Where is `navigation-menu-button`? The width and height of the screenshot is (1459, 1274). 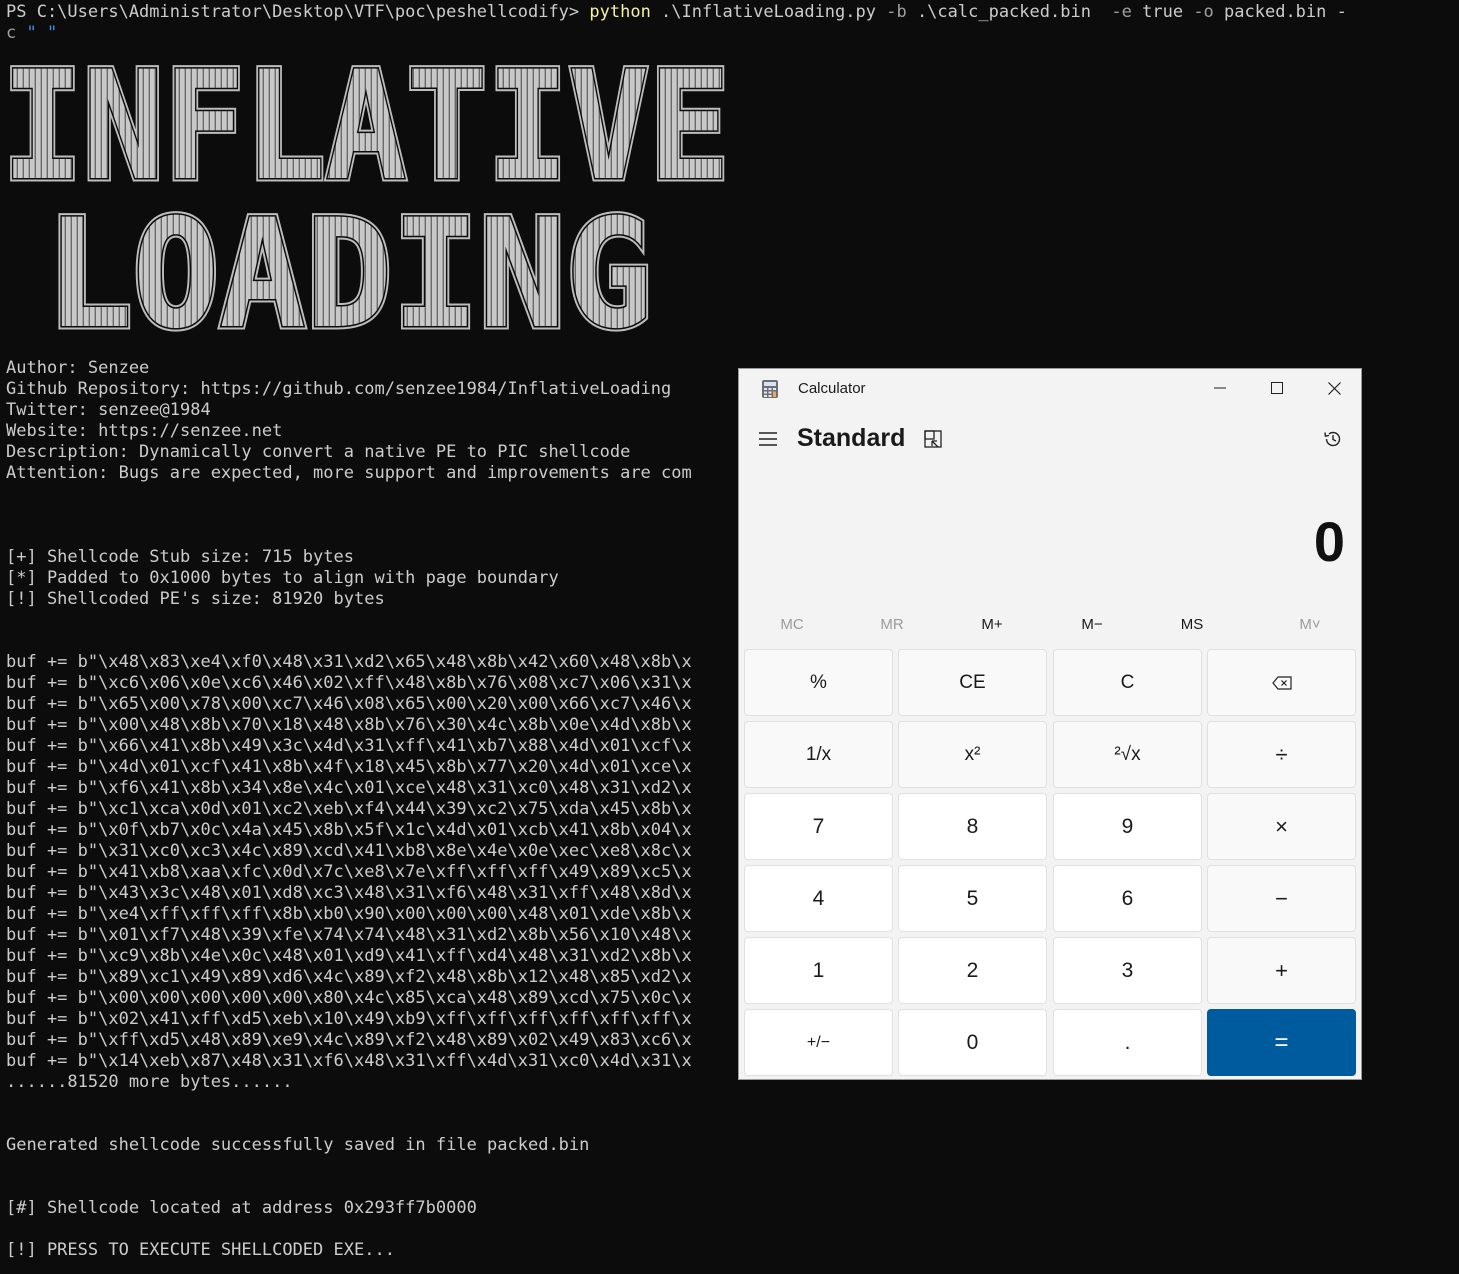
navigation-menu-button is located at coordinates (768, 439).